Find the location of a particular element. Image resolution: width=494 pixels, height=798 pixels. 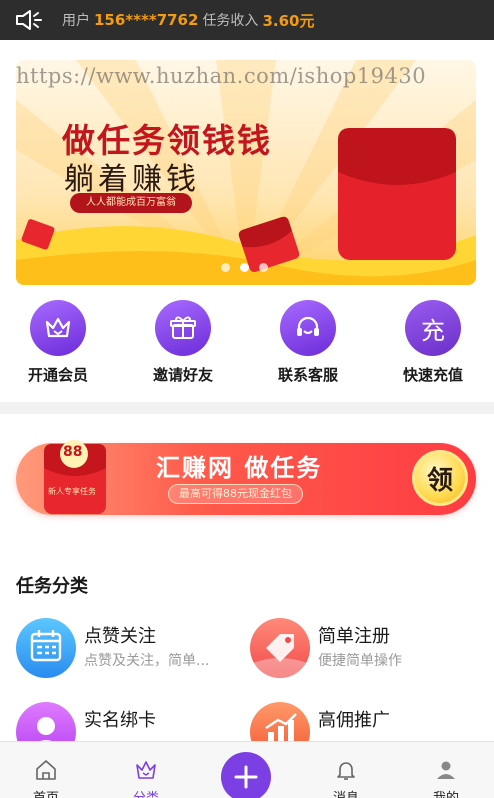

carousel-dot-active is located at coordinates (244, 267).